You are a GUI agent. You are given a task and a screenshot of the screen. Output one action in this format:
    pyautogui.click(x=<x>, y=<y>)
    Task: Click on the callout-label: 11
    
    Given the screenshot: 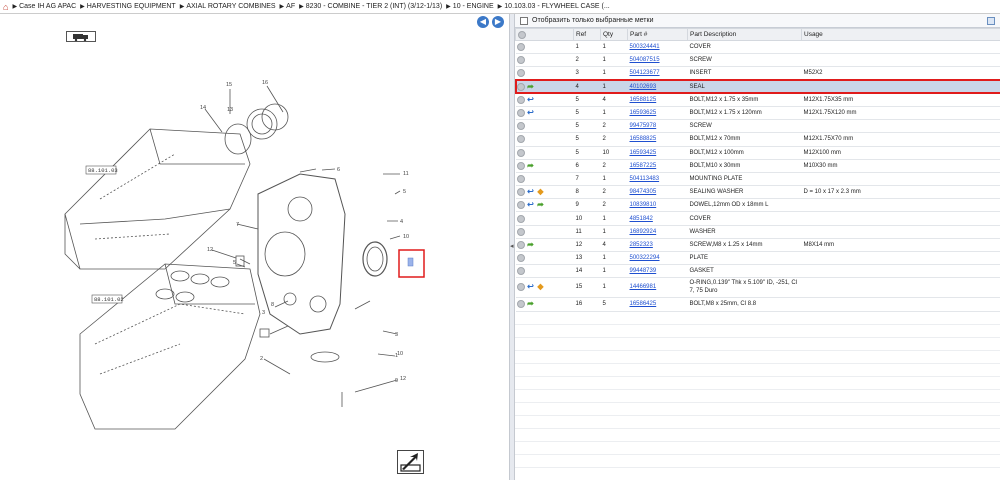 What is the action you would take?
    pyautogui.click(x=406, y=174)
    